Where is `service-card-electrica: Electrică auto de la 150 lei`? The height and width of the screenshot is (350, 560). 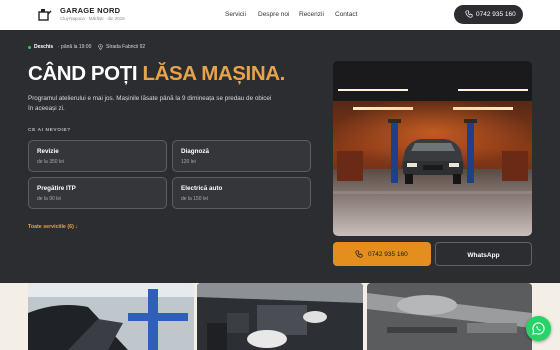 service-card-electrica: Electrică auto de la 150 lei is located at coordinates (241, 193).